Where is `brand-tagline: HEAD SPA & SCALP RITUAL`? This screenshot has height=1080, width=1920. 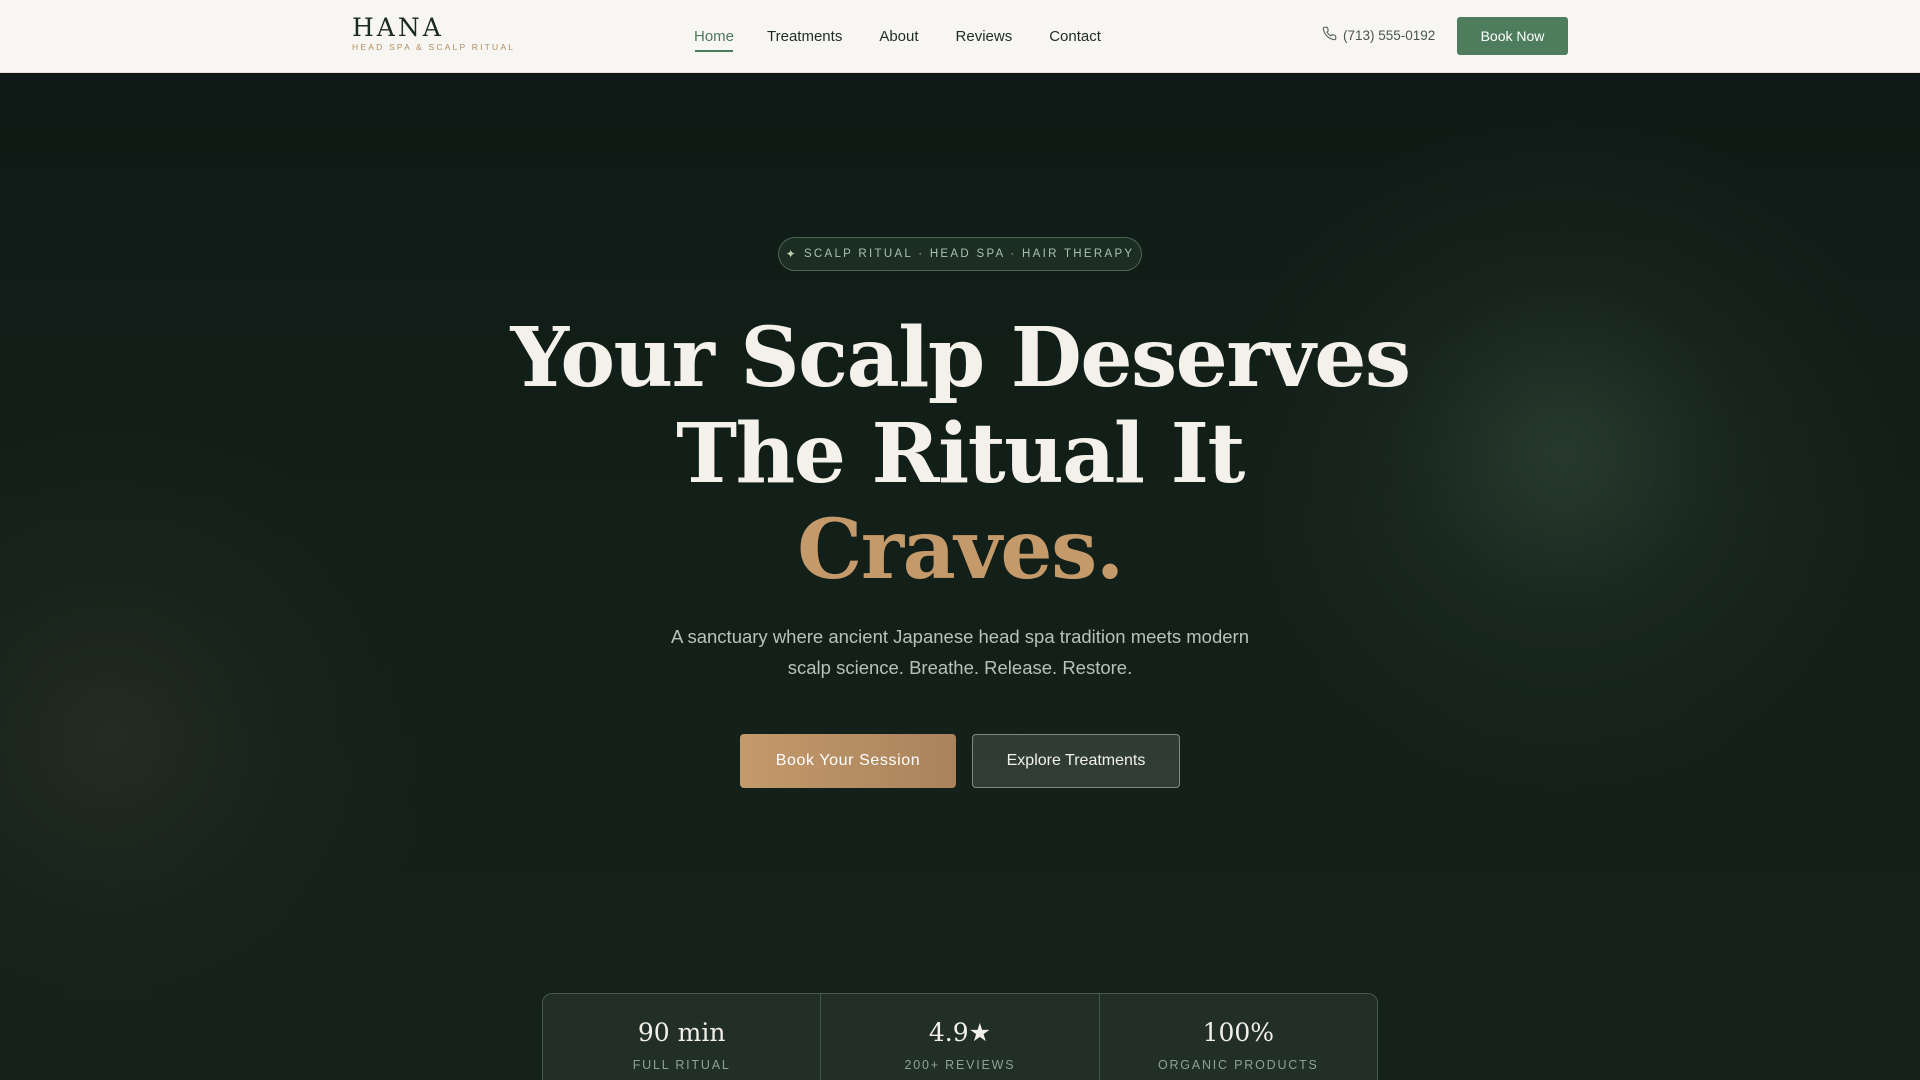
brand-tagline: HEAD SPA & SCALP RITUAL is located at coordinates (434, 47).